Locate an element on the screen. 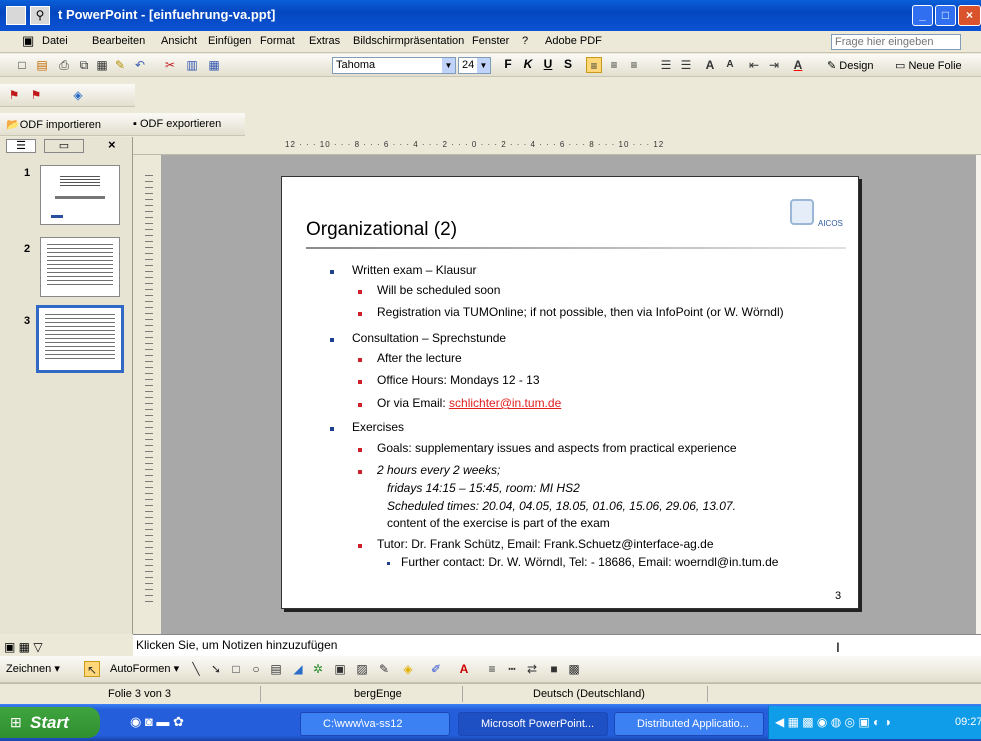  title-divider is located at coordinates (576, 248).